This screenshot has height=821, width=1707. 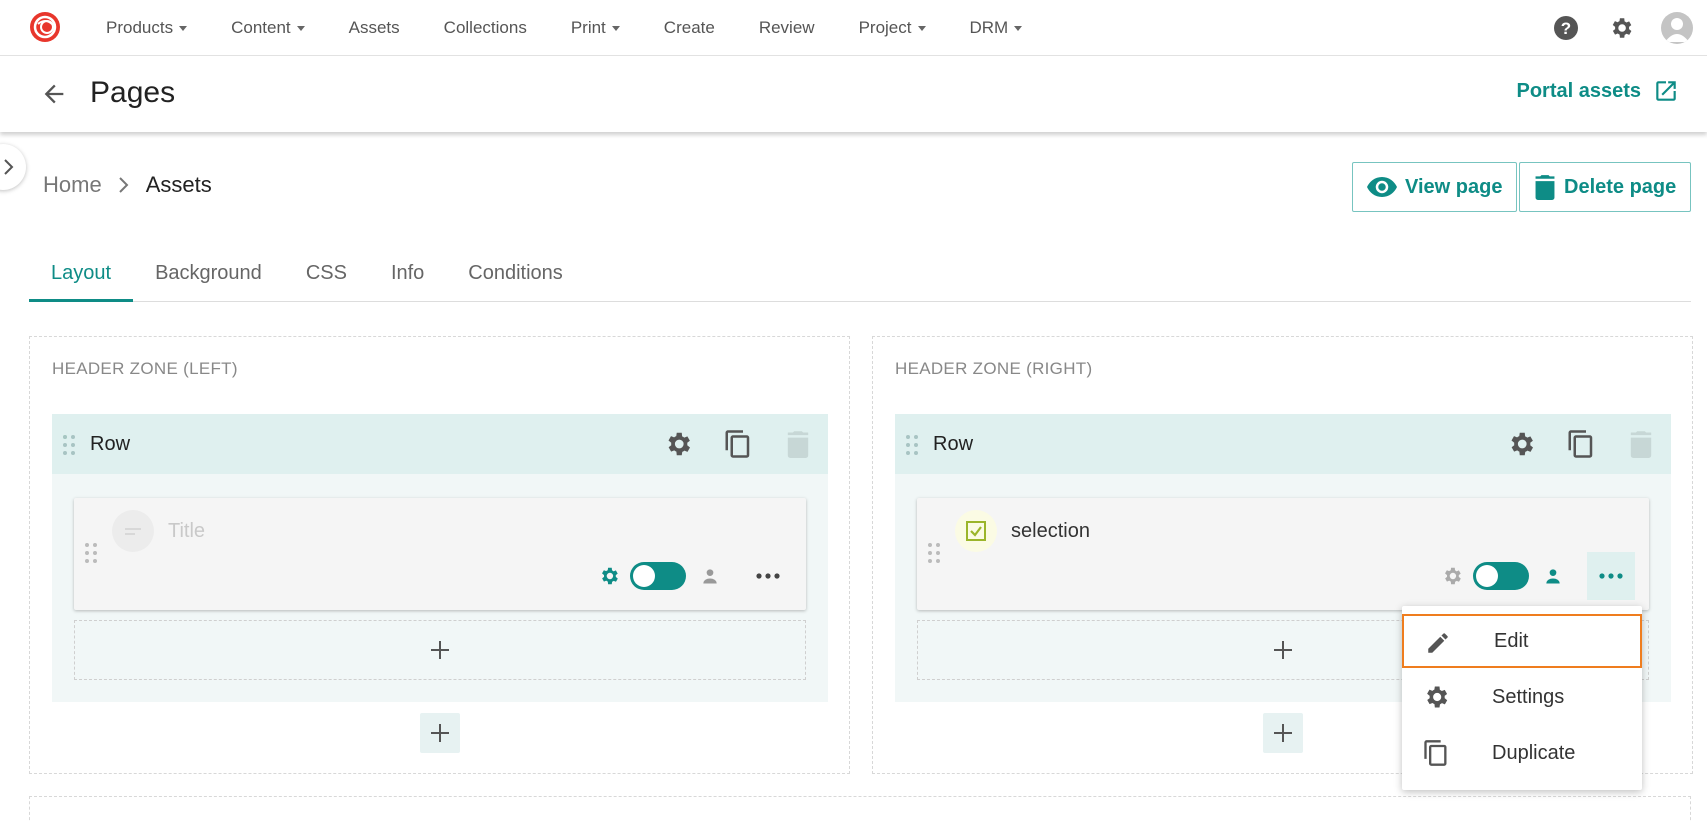 I want to click on back-arrow-icon, so click(x=54, y=94).